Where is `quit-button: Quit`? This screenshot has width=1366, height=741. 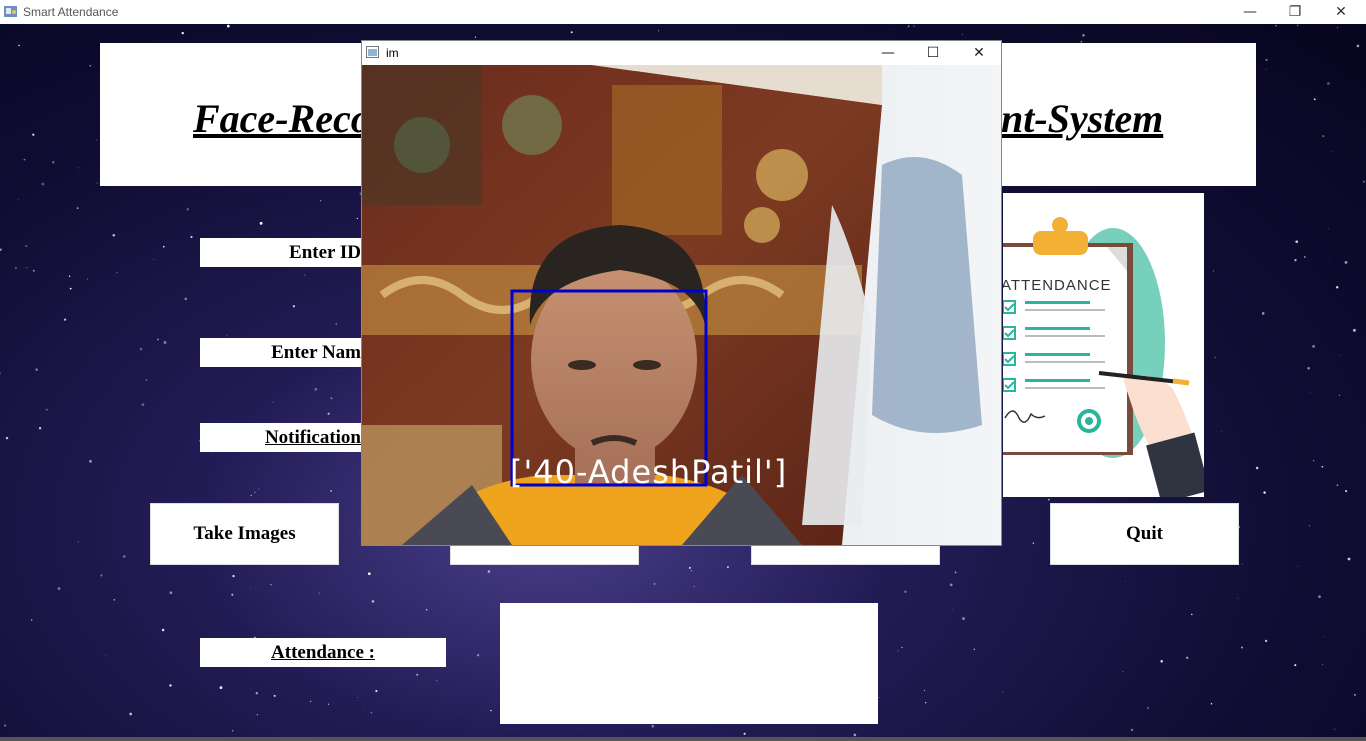 quit-button: Quit is located at coordinates (1144, 534).